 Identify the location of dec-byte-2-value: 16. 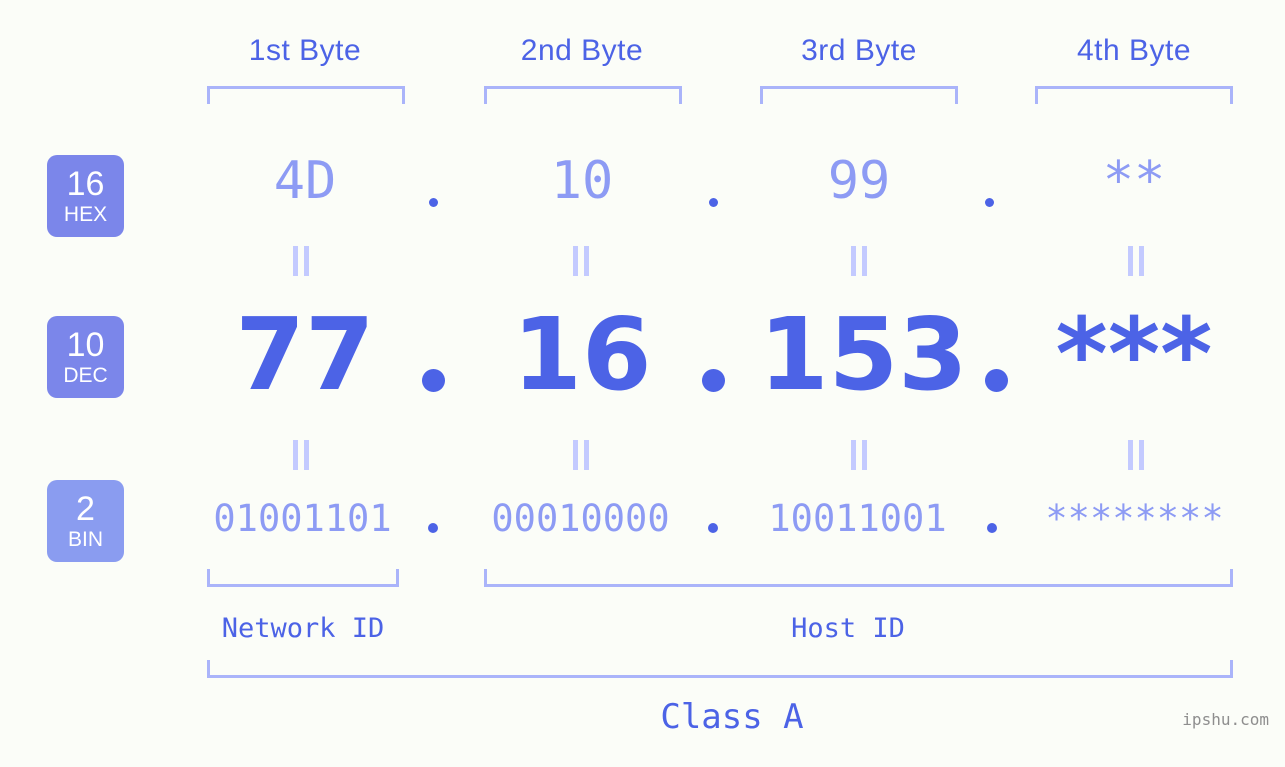
(582, 354).